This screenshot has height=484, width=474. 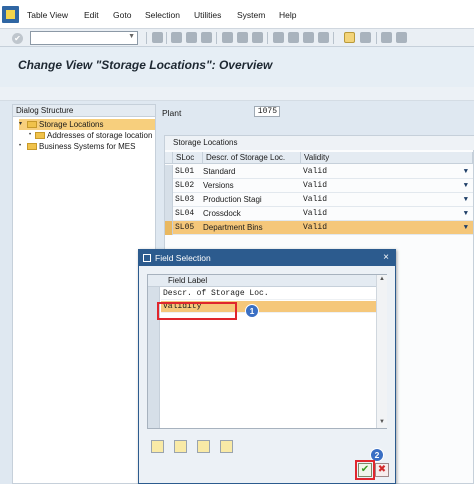 I want to click on confirm-button: ✔, so click(x=365, y=470).